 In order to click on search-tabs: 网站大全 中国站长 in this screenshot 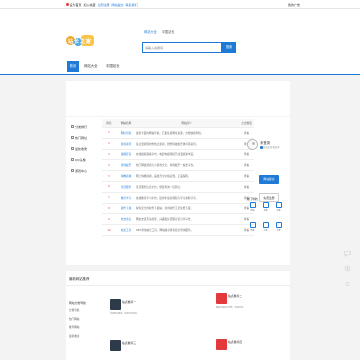, I will do `click(159, 31)`.